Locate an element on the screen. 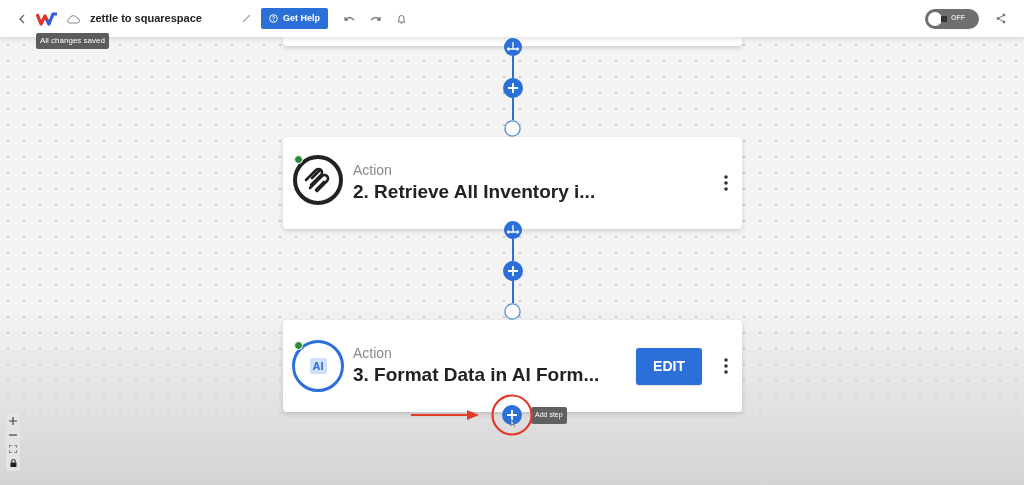 Image resolution: width=1024 pixels, height=485 pixels. undo-icon is located at coordinates (349, 18).